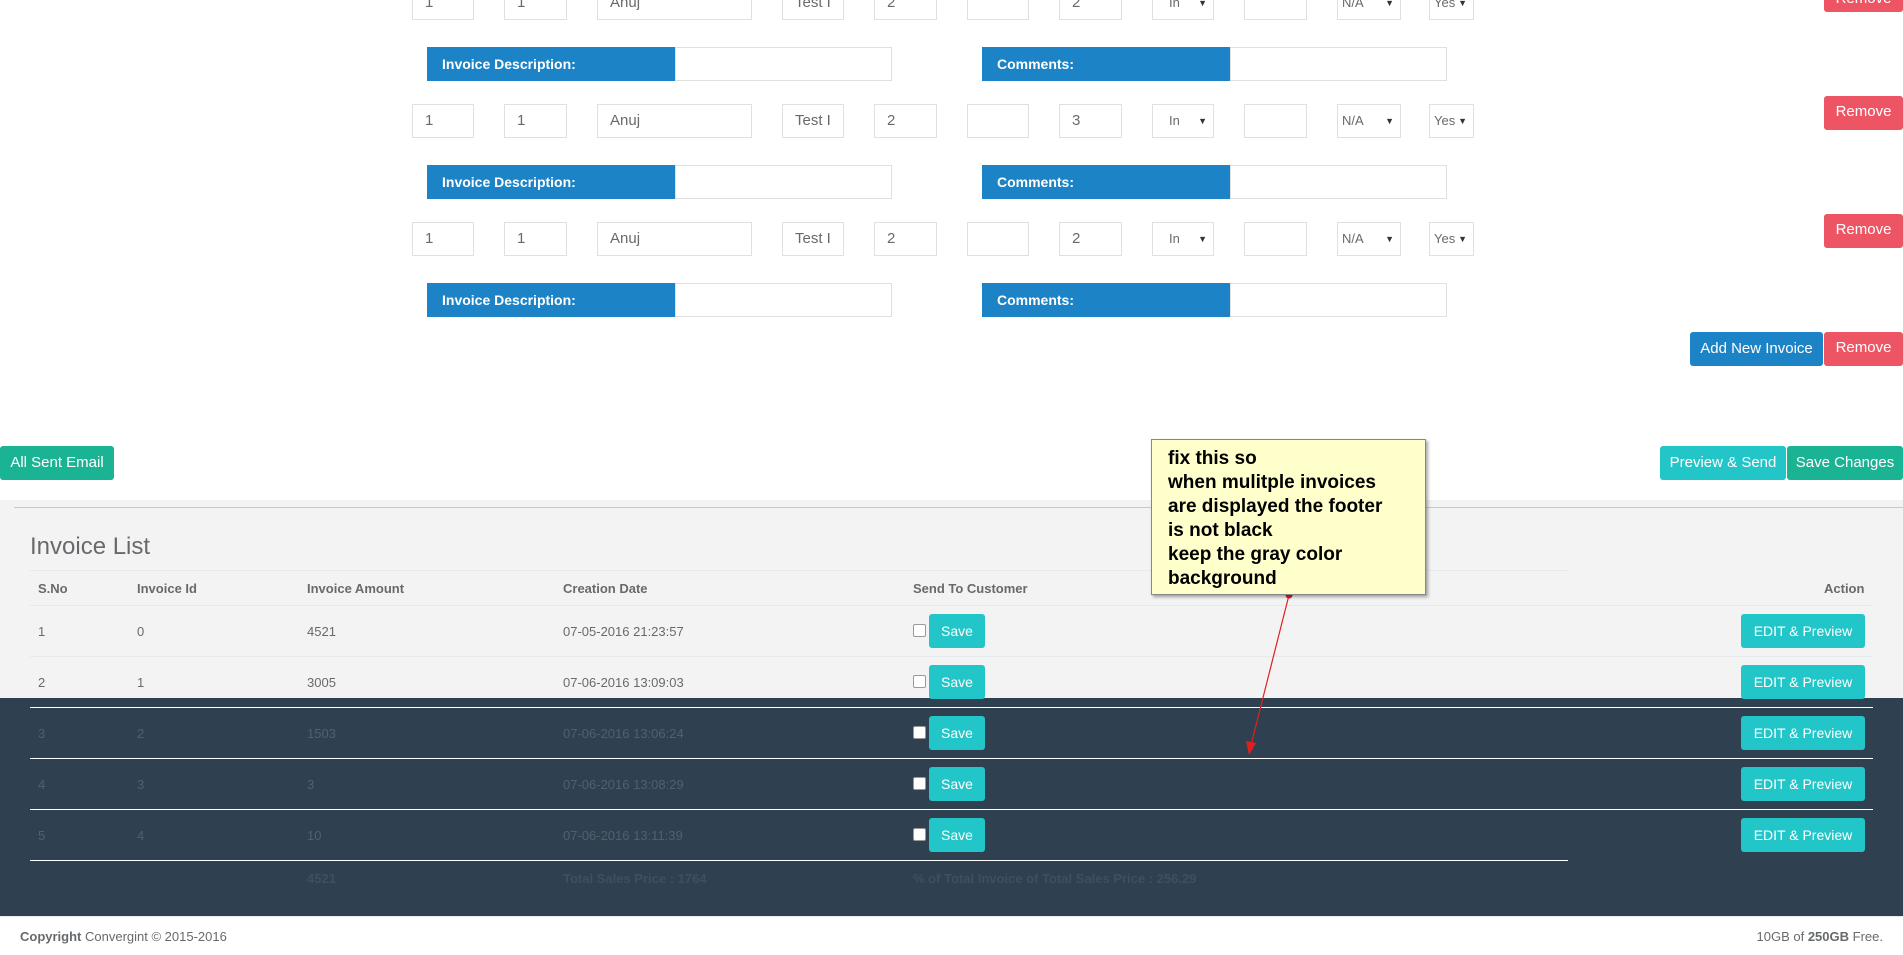  What do you see at coordinates (1255, 554) in the screenshot?
I see `note-line: keep the gray color` at bounding box center [1255, 554].